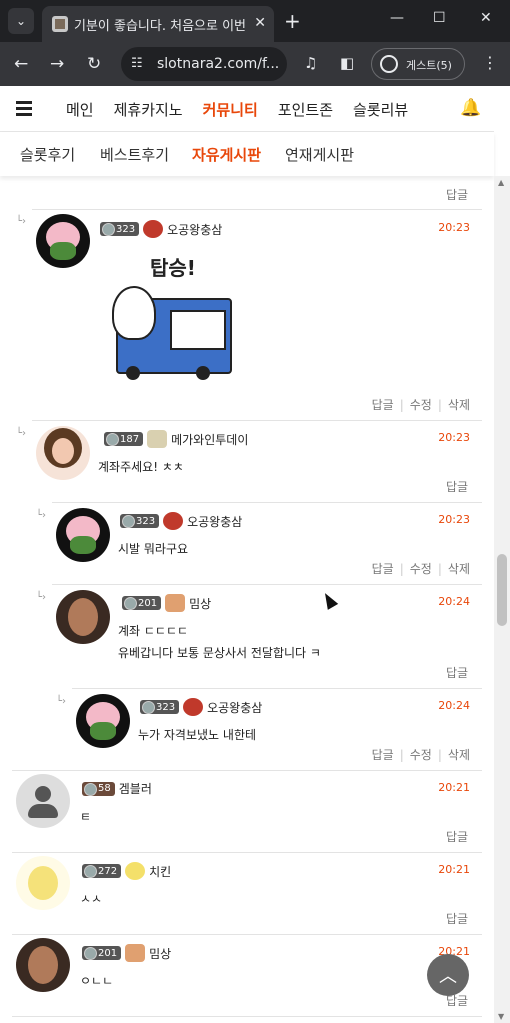 The width and height of the screenshot is (510, 1023). I want to click on browser-tabbar: ⌄ 기분이 좋습니다. 처음으로 이번 ✕ + — ☐ ✕, so click(255, 21).